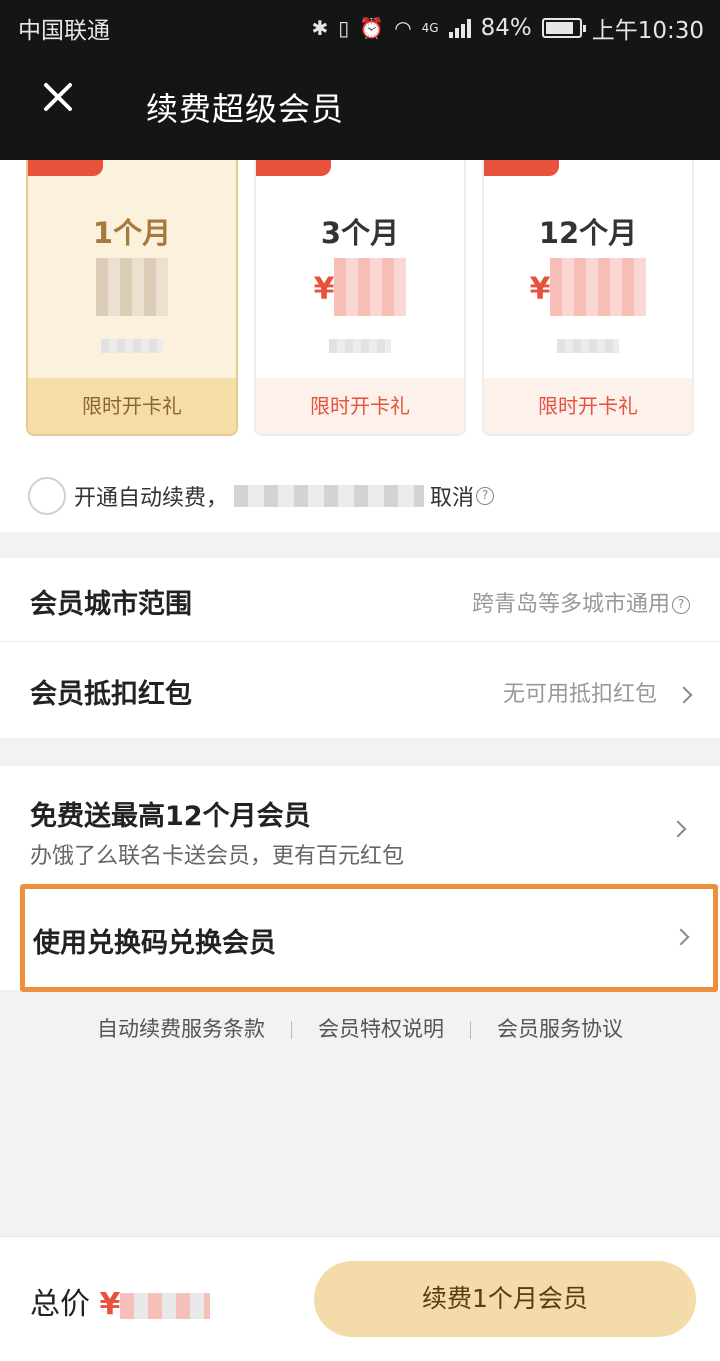 The height and width of the screenshot is (1361, 720). Describe the element at coordinates (111, 694) in the screenshot. I see `voucher-label: 会员抵扣红包` at that location.